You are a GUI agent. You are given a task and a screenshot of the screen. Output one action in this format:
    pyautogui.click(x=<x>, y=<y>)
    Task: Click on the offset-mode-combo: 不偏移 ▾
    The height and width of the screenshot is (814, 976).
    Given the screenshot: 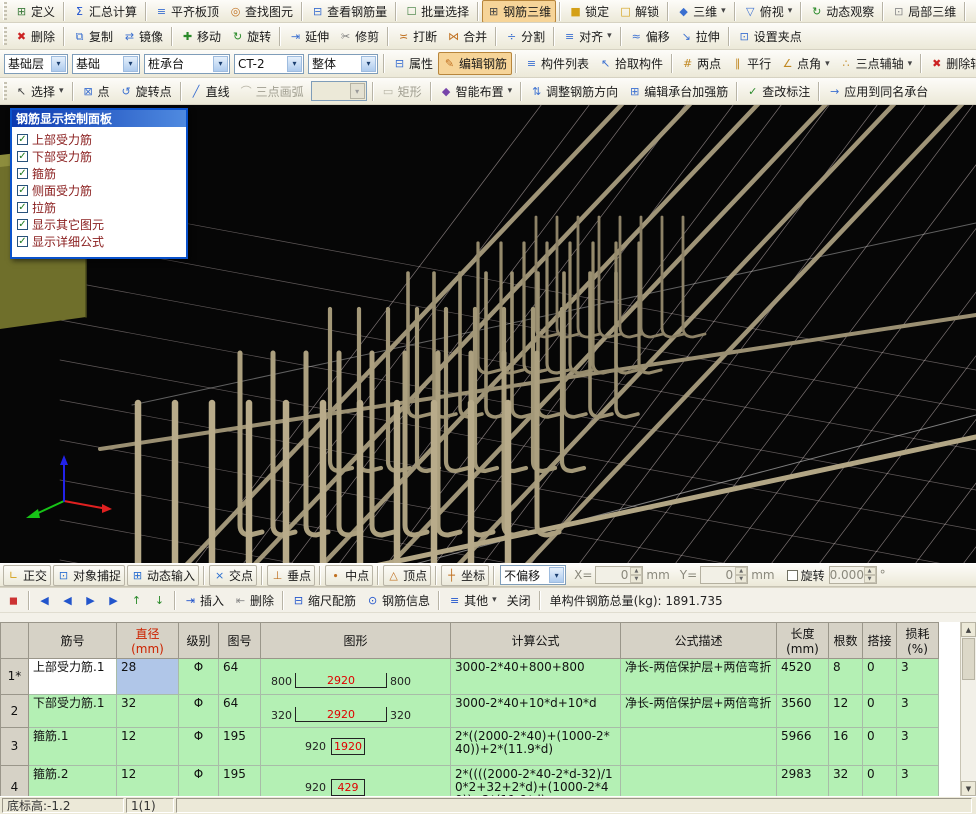 What is the action you would take?
    pyautogui.click(x=533, y=575)
    